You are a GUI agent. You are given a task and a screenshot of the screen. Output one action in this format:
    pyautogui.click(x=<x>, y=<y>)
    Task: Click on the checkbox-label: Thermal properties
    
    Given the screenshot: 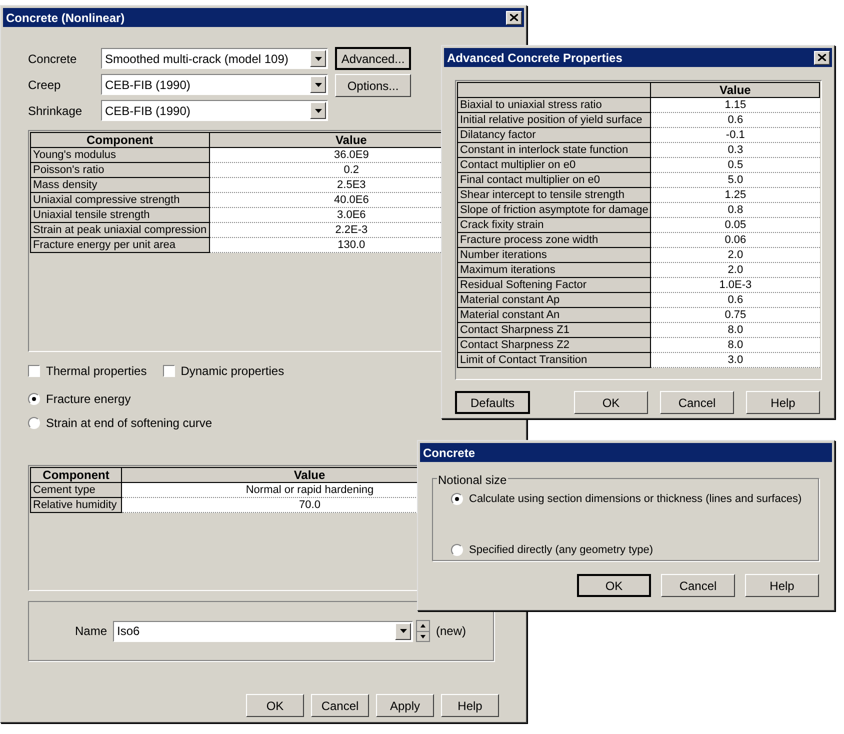 What is the action you would take?
    pyautogui.click(x=96, y=371)
    